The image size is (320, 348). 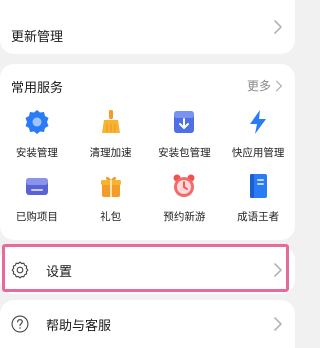 I want to click on gear-icon, so click(x=20, y=270).